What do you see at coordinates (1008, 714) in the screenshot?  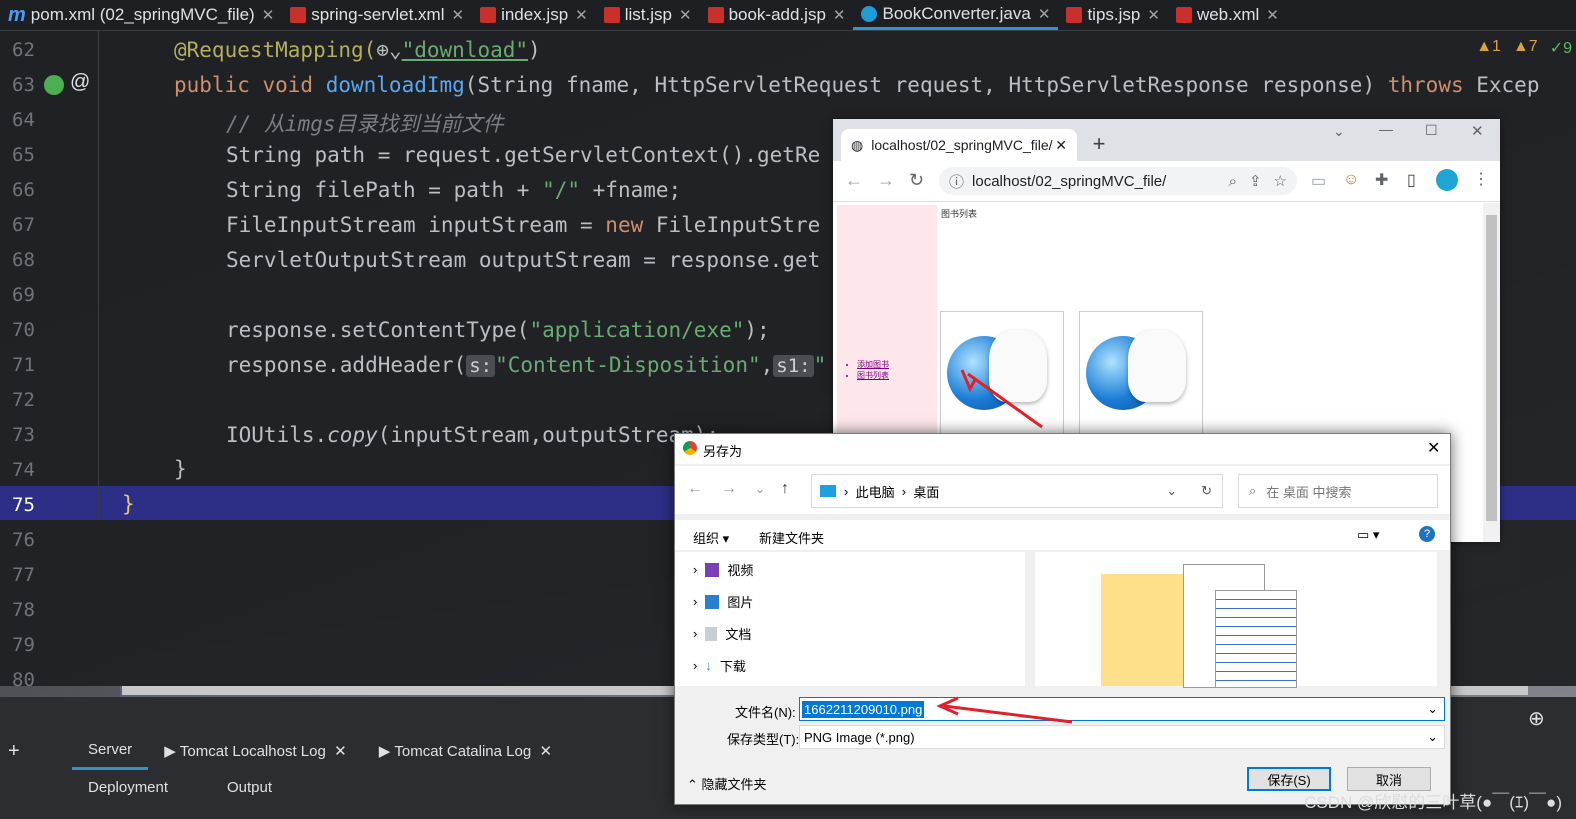 I see `red-arrow-to-filename` at bounding box center [1008, 714].